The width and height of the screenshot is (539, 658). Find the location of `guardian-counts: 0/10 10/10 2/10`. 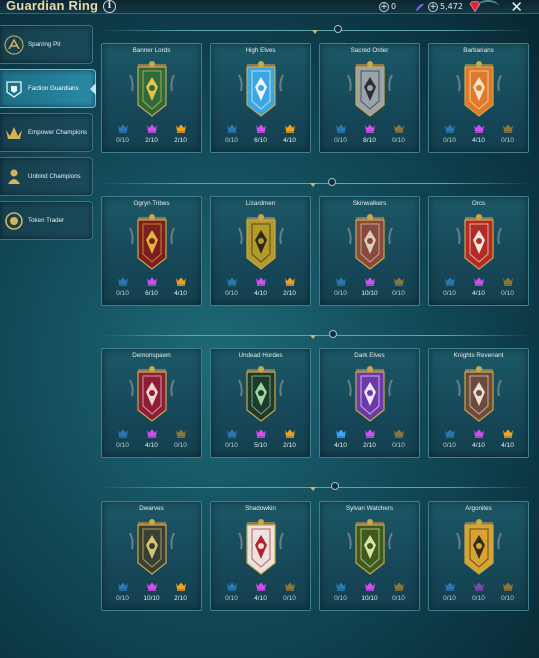

guardian-counts: 0/10 10/10 2/10 is located at coordinates (151, 592).